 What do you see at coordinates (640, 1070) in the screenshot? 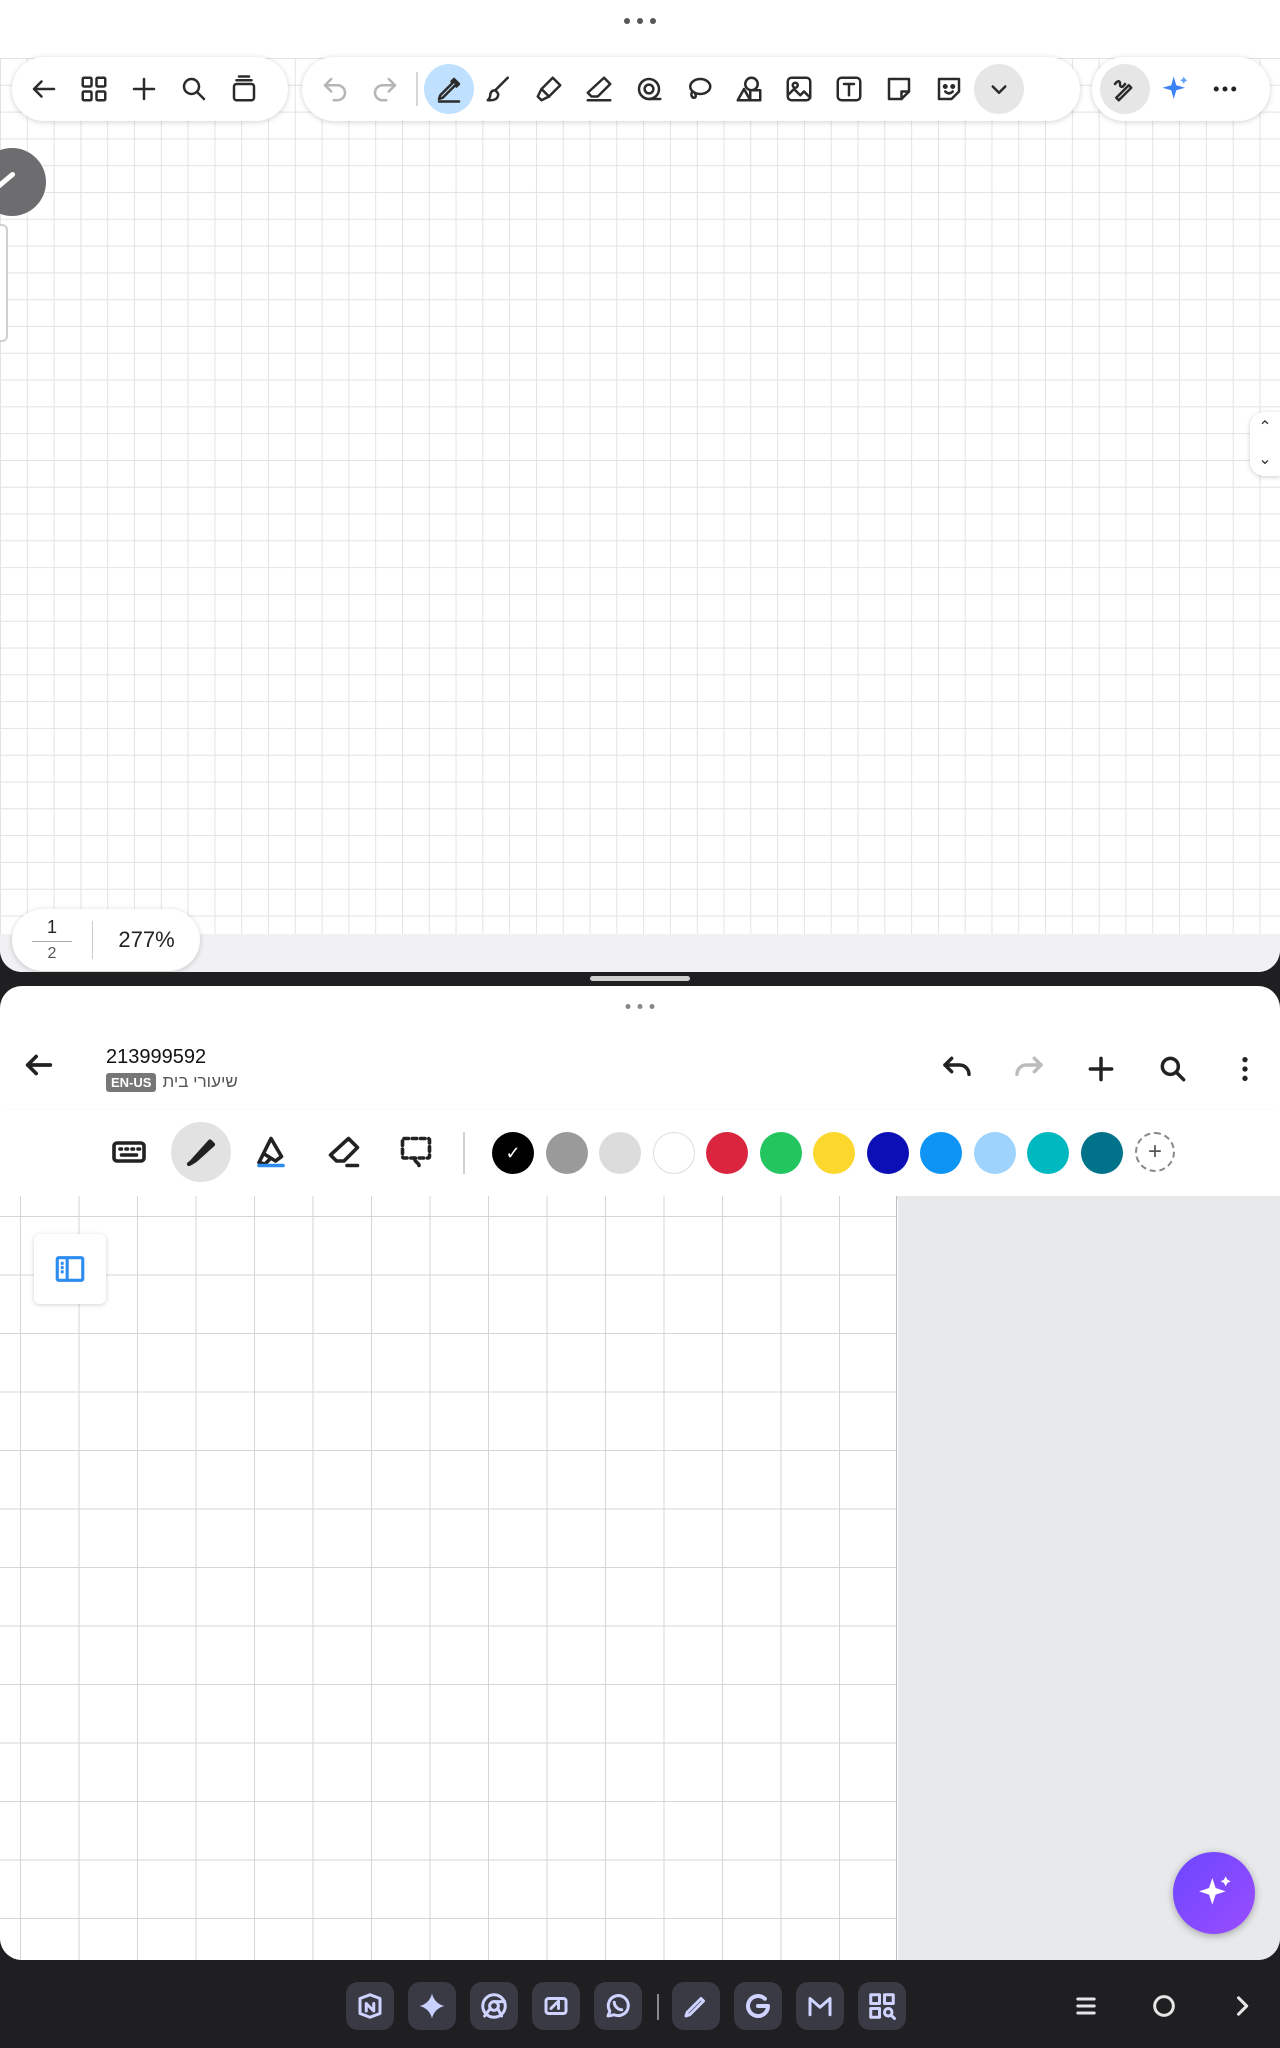
I see `document-header: 213999592 EN-US שיעורי בית` at bounding box center [640, 1070].